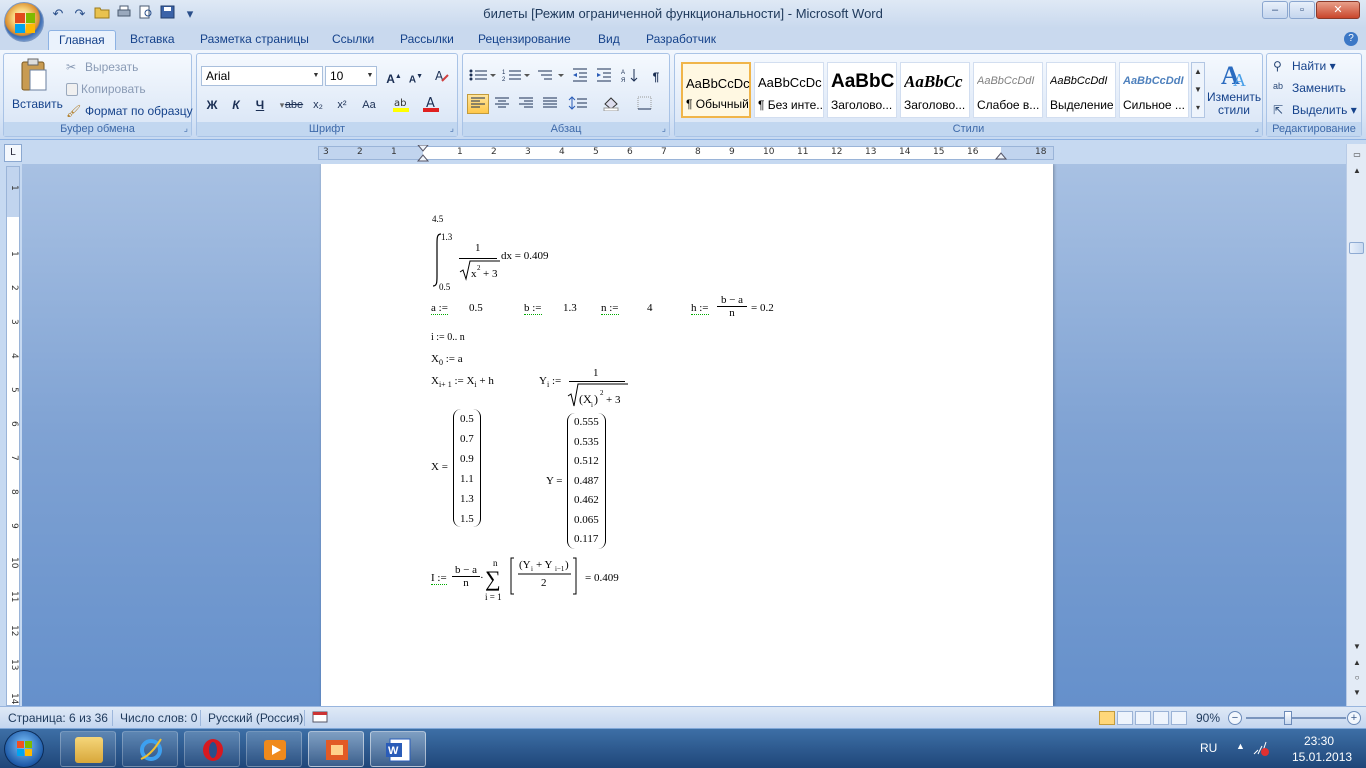 This screenshot has height=768, width=1366. Describe the element at coordinates (1351, 39) in the screenshot. I see `help-icon: ?` at that location.